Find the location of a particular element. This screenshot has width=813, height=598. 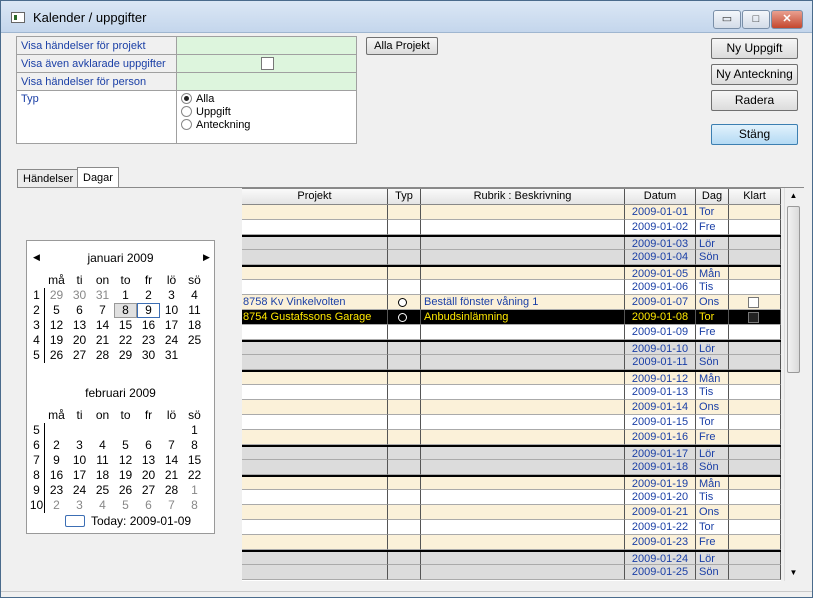

table-row: 2009-01-06 Tis is located at coordinates (511, 287).